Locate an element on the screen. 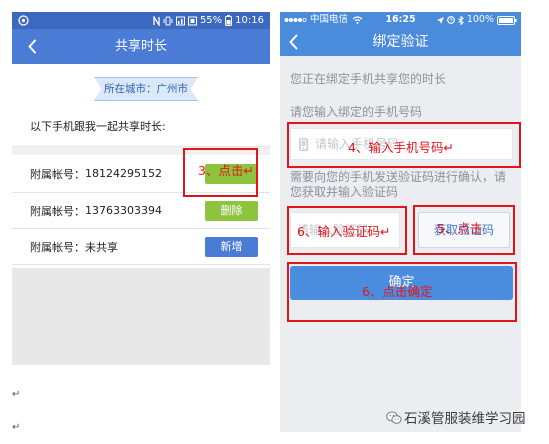 The width and height of the screenshot is (549, 444). account-number: 18124295152 is located at coordinates (123, 173).